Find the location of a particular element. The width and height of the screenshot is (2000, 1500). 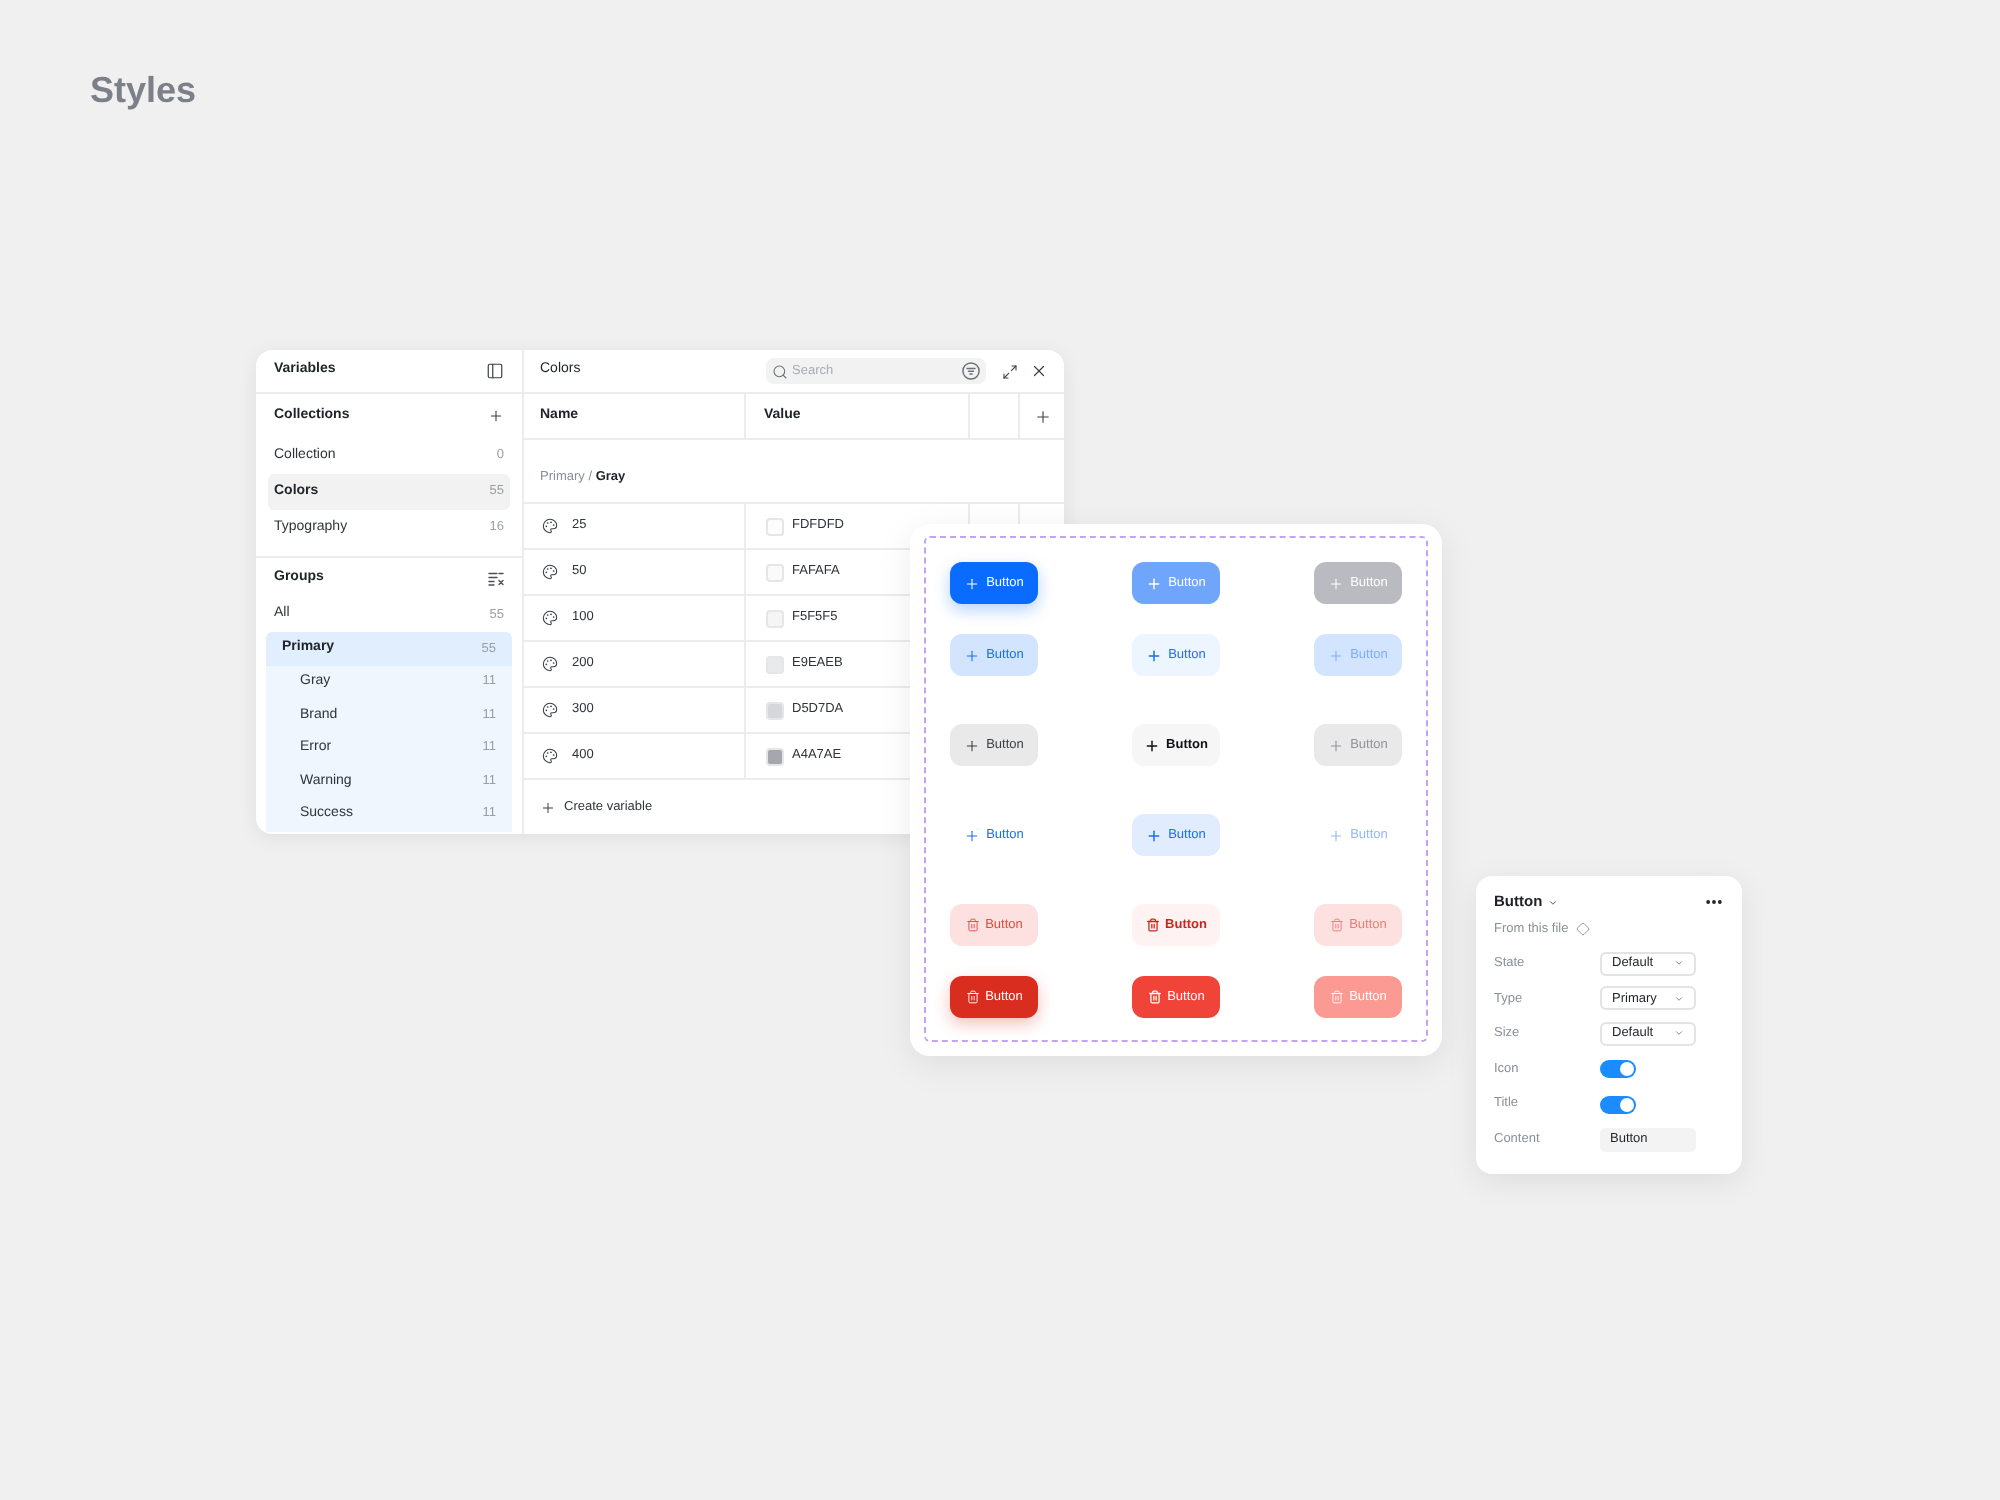

sidebar-icon is located at coordinates (495, 371).